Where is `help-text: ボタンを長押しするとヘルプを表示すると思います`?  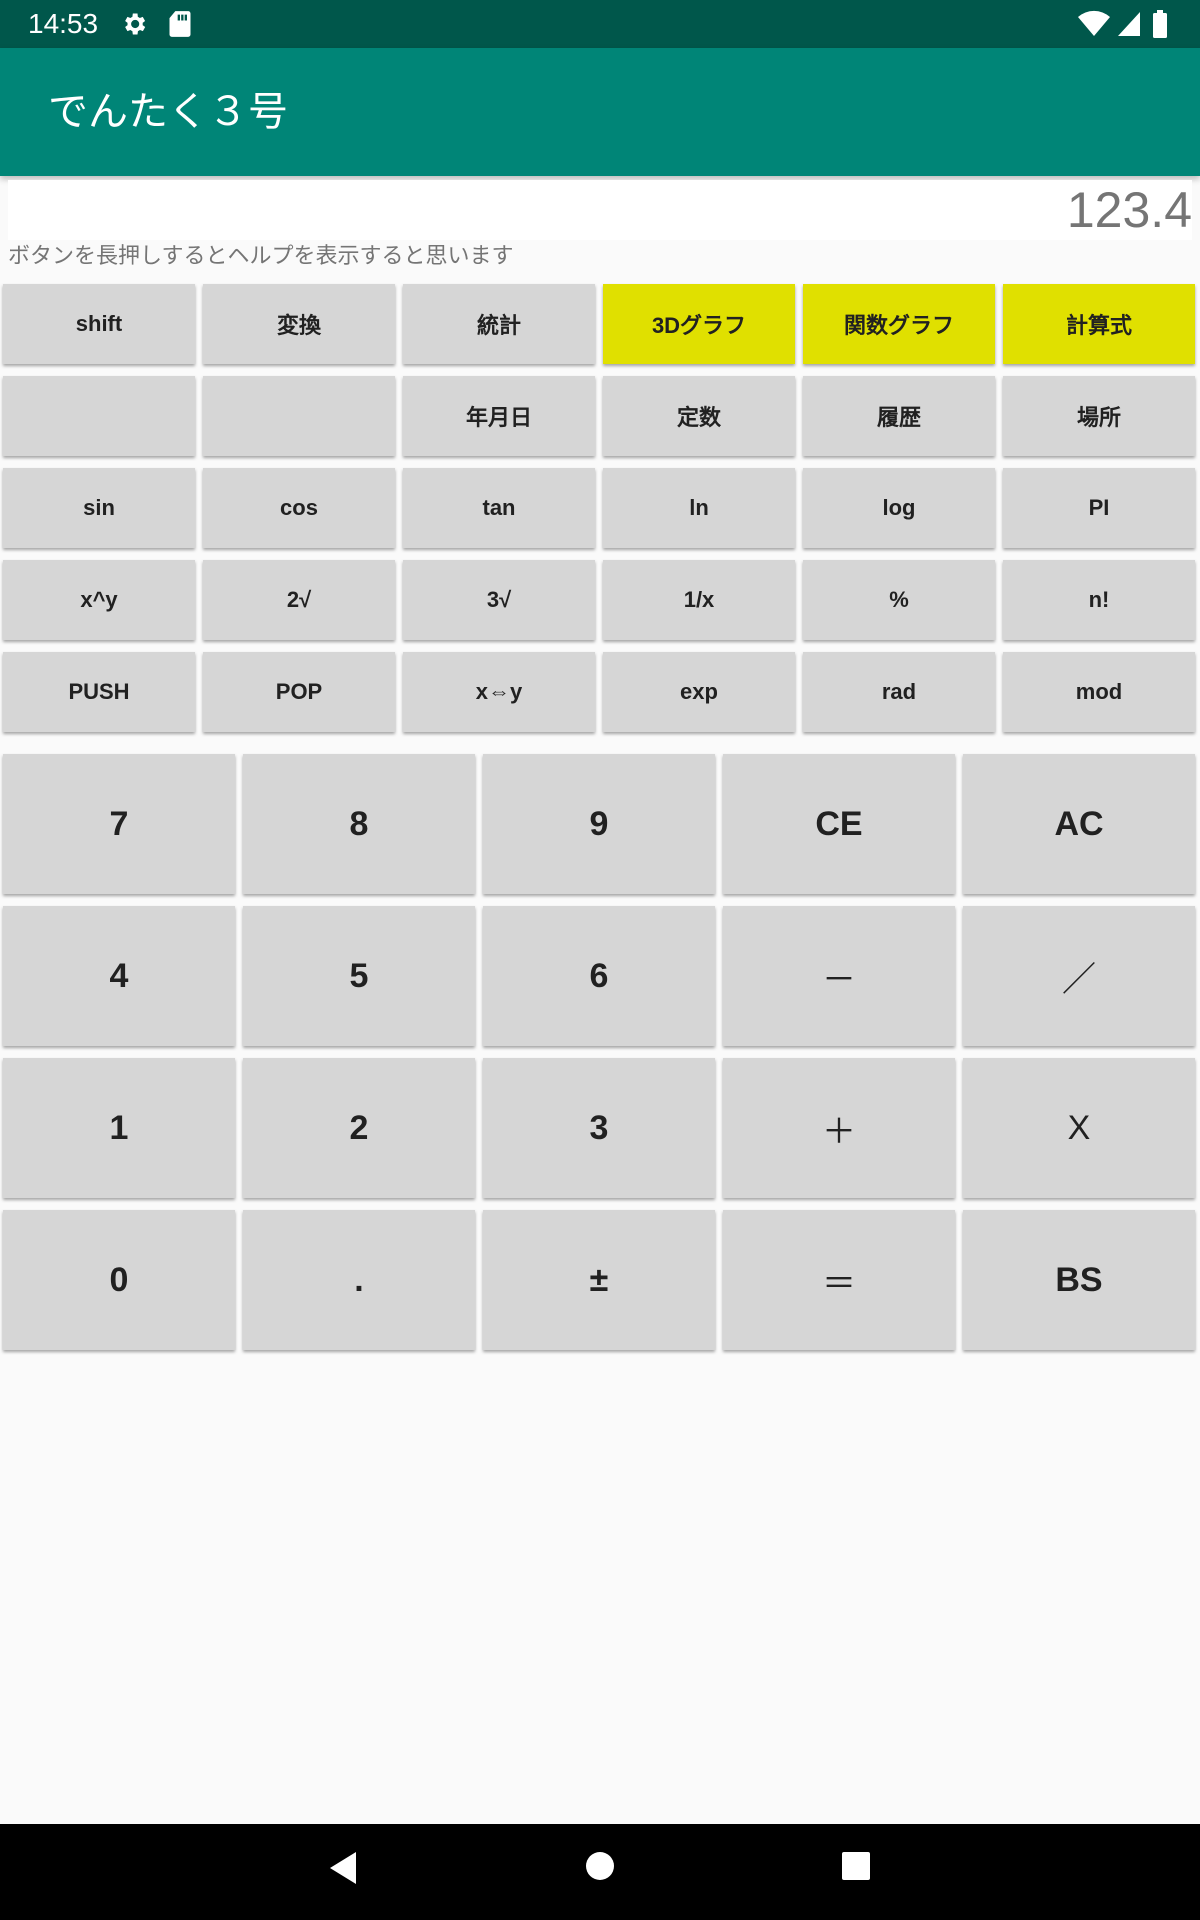 help-text: ボタンを長押しするとヘルプを表示すると思います is located at coordinates (261, 256).